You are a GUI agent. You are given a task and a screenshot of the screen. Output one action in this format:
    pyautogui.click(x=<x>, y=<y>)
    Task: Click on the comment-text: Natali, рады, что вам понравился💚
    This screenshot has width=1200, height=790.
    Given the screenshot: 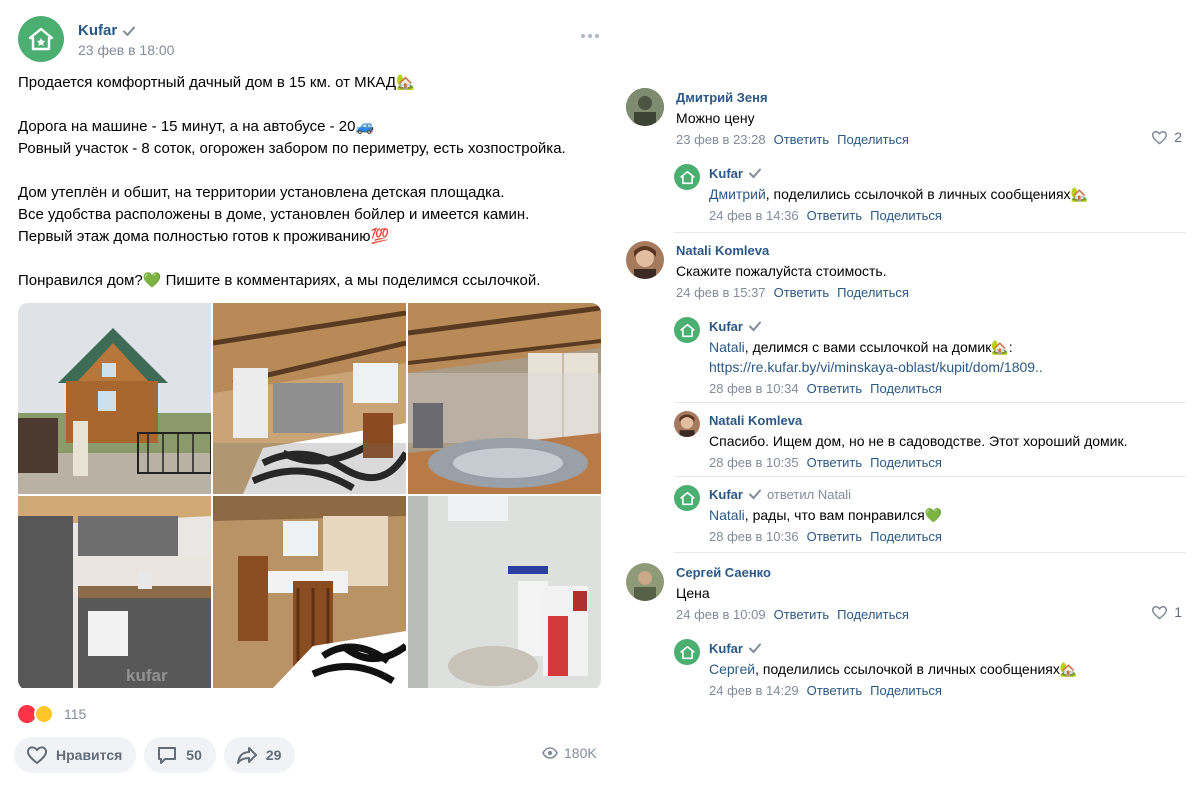 What is the action you would take?
    pyautogui.click(x=826, y=515)
    